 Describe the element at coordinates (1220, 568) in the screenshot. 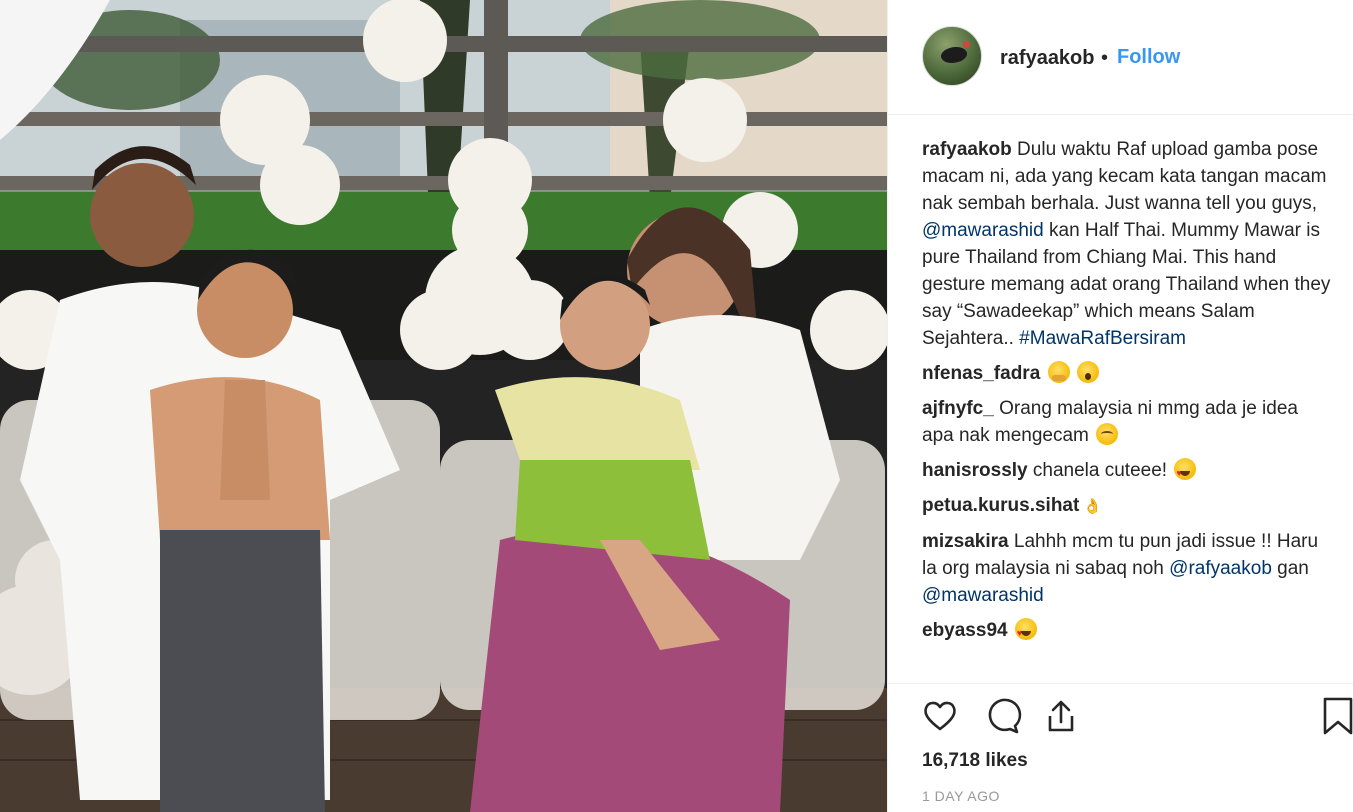

I see `comment-mention: @rafyaakob` at that location.